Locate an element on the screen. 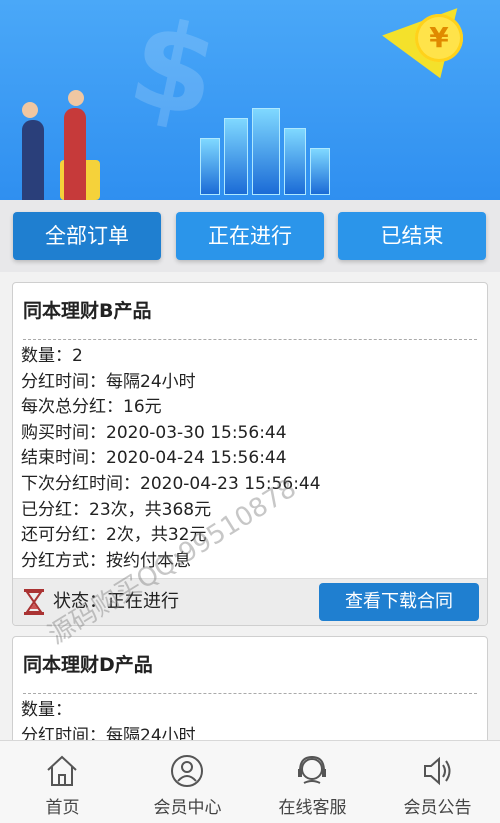 Image resolution: width=500 pixels, height=823 pixels. order-footer: 状态：正在进行 查看下载合同 is located at coordinates (250, 601).